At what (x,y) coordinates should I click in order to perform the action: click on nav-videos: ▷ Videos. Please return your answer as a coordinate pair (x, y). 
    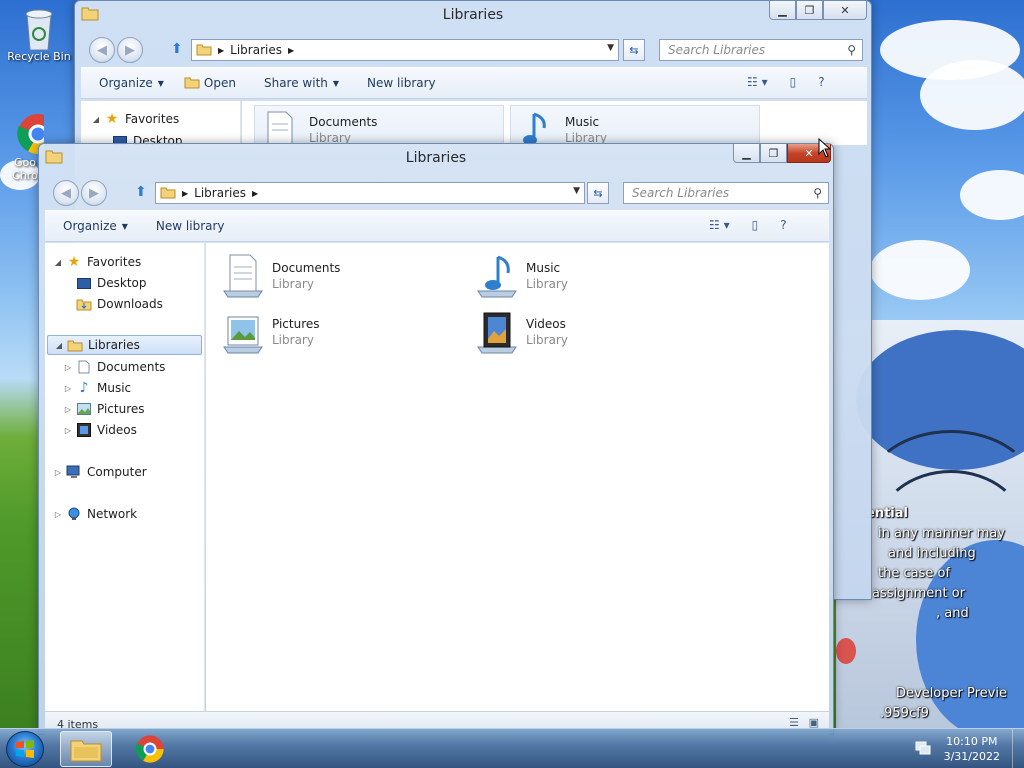
    Looking at the image, I should click on (124, 430).